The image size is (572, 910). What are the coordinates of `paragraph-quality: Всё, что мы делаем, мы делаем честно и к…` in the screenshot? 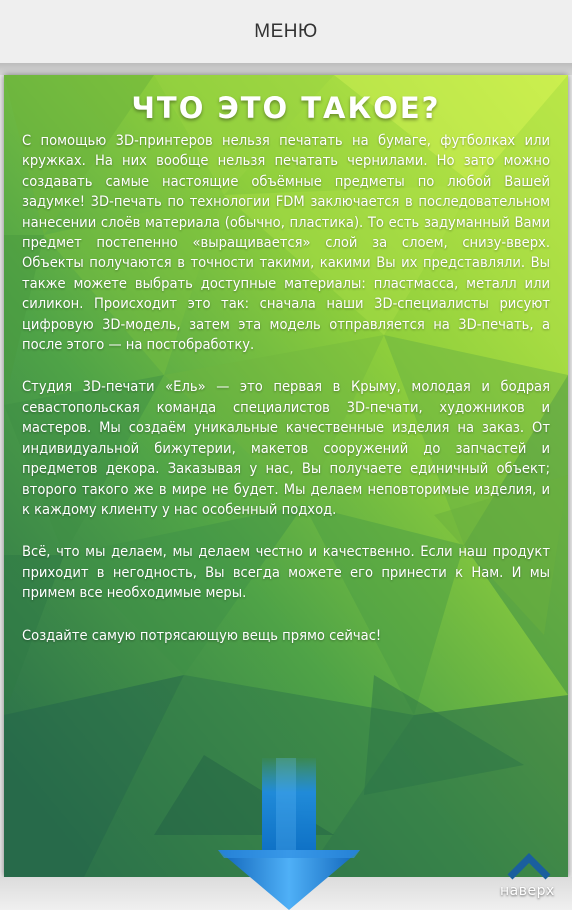 It's located at (286, 572).